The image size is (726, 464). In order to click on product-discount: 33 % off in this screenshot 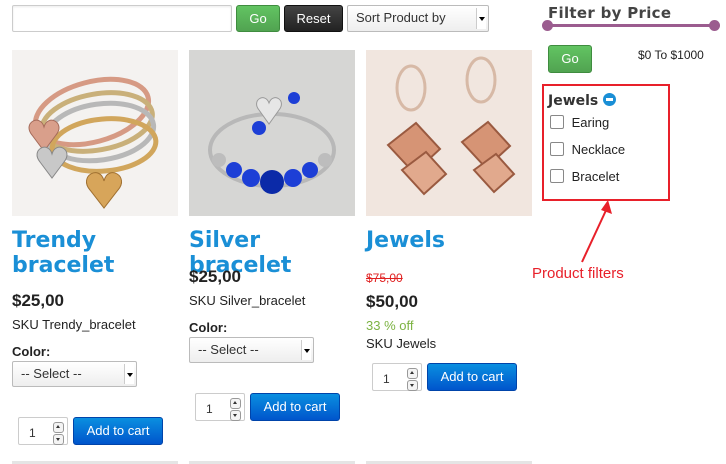, I will do `click(390, 325)`.